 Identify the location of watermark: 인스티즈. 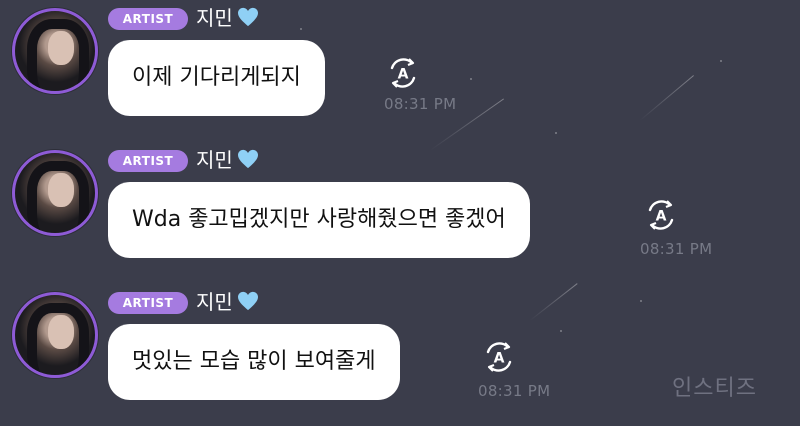
(714, 388).